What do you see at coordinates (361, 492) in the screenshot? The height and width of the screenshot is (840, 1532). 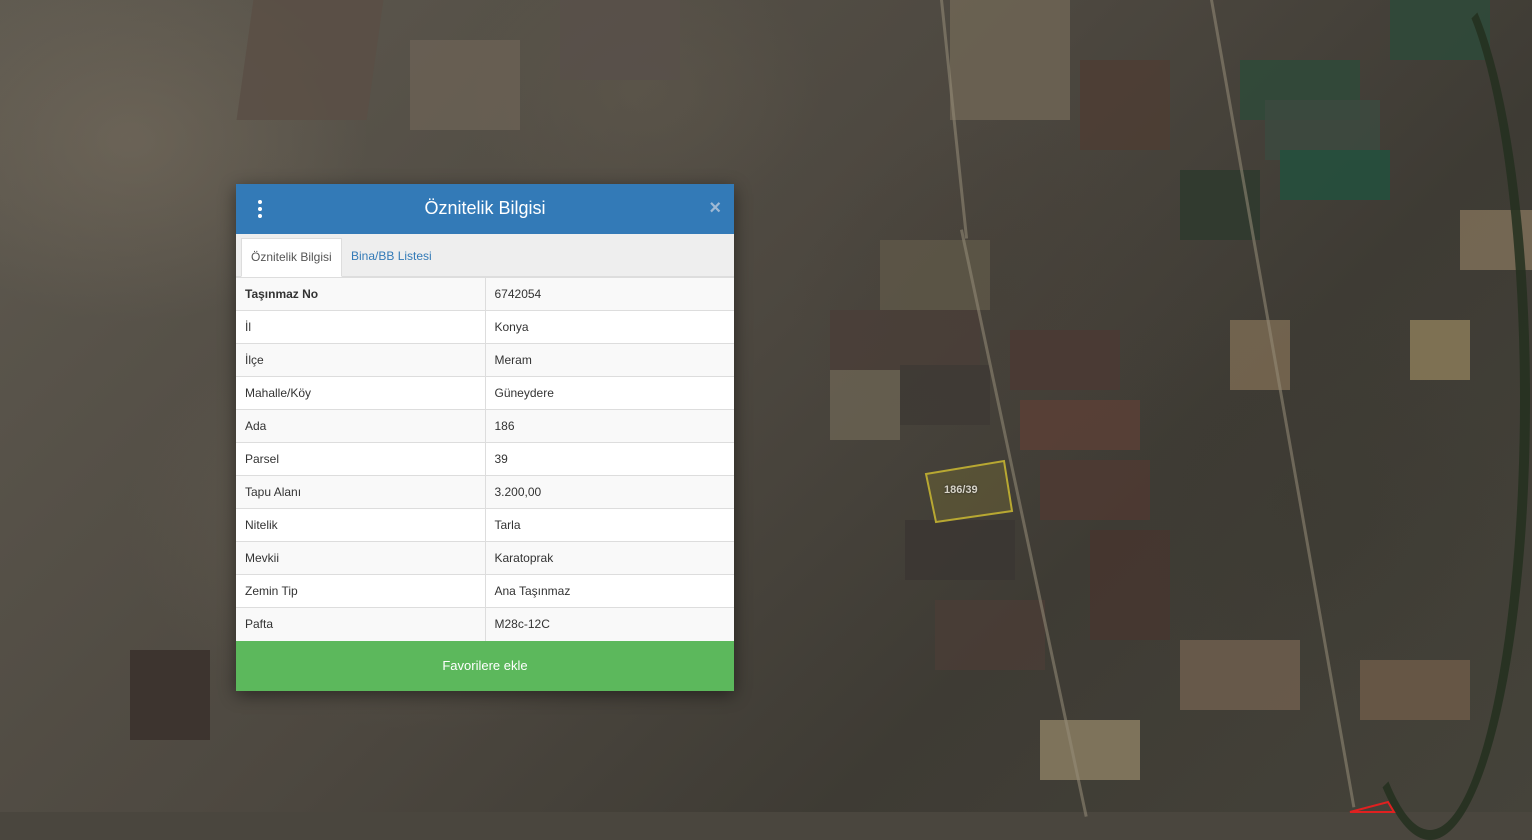 I see `attribute-key: Tapu Alanı` at bounding box center [361, 492].